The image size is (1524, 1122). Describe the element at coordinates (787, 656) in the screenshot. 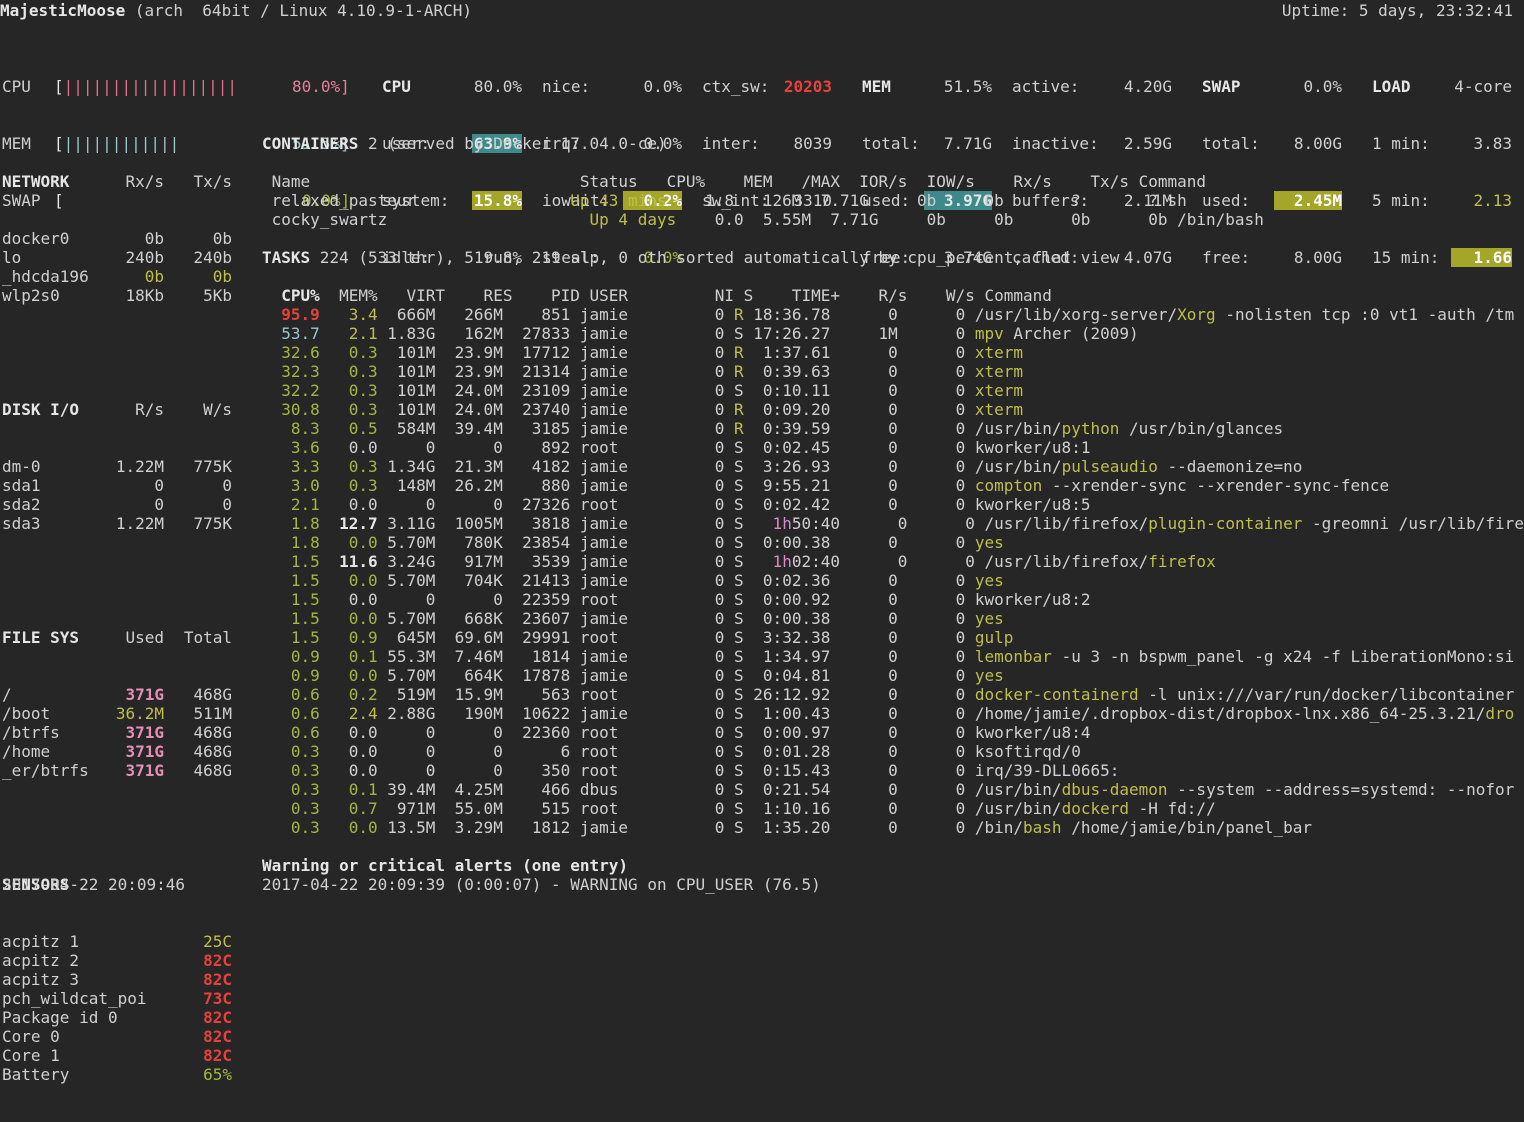

I see `process-time: 1:34.97` at that location.